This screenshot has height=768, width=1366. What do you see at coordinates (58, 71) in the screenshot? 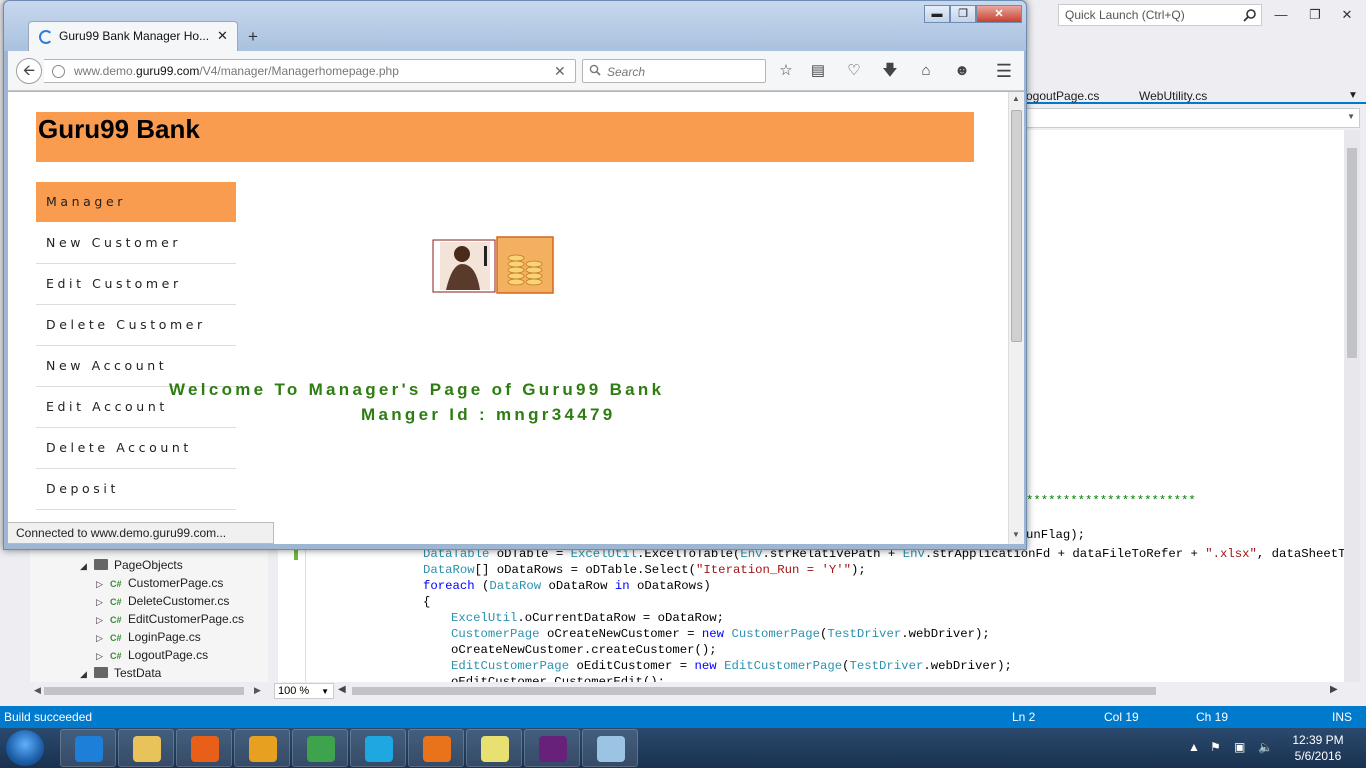
I see `globe-icon` at bounding box center [58, 71].